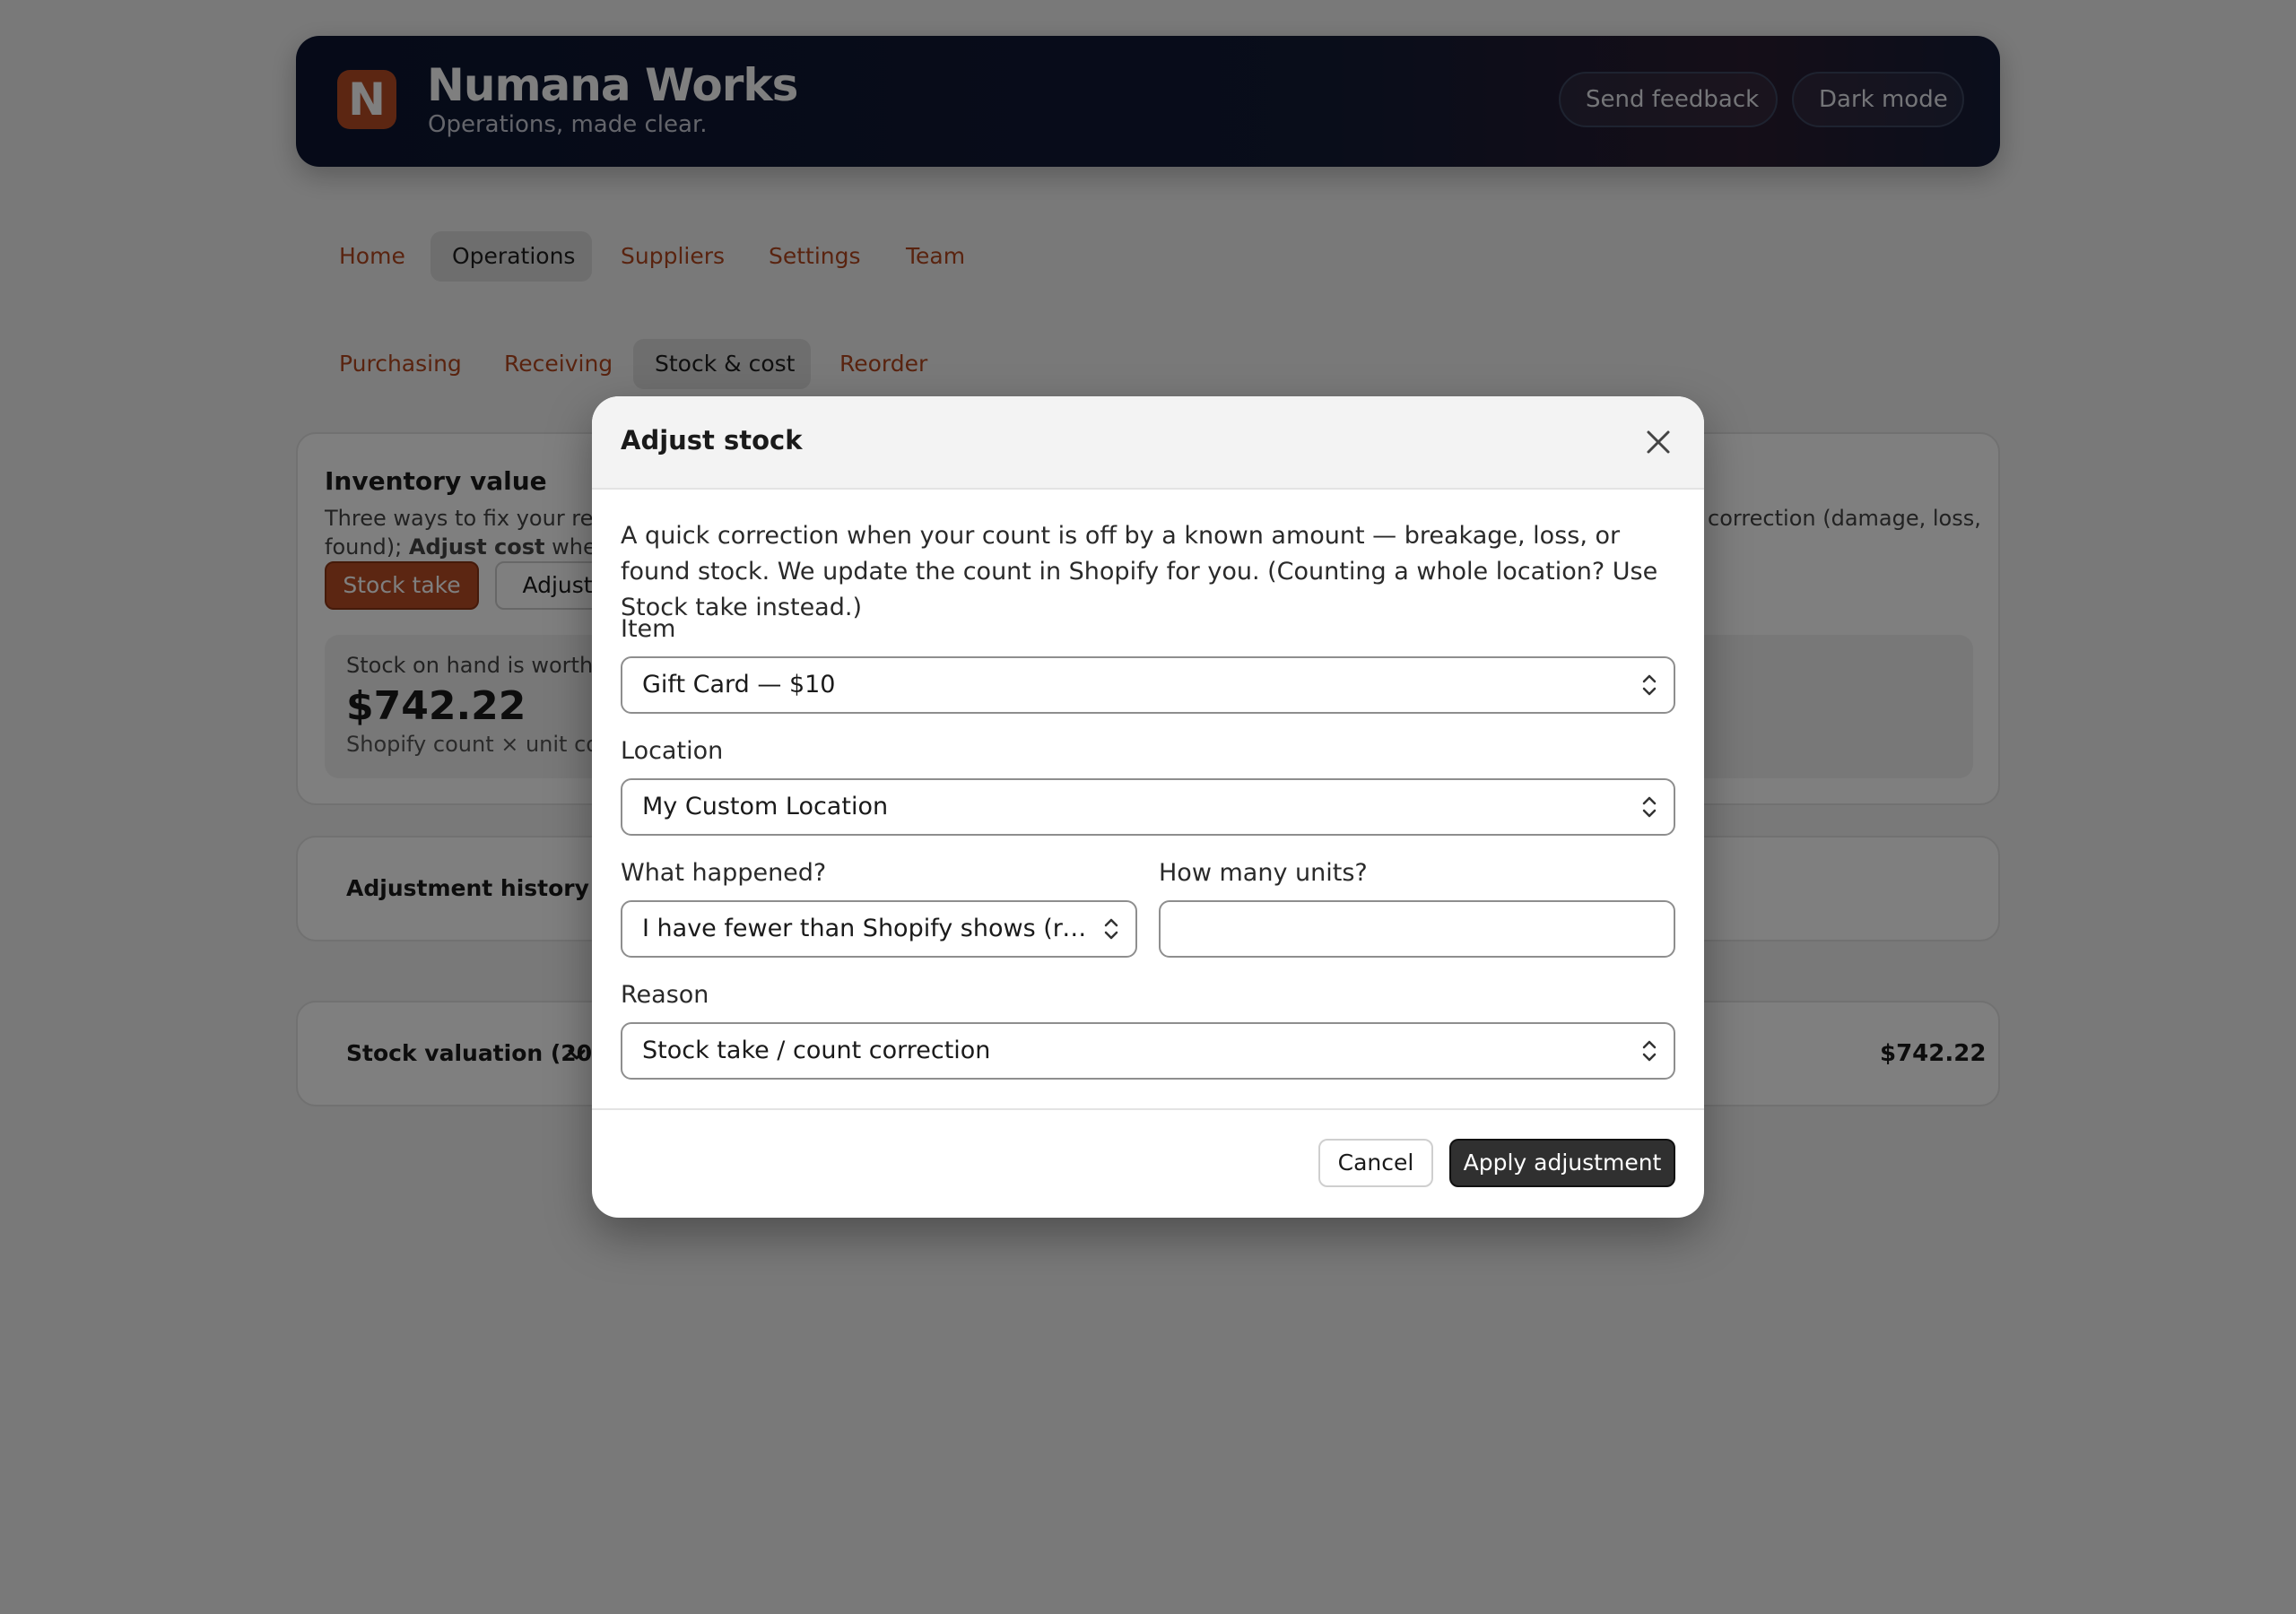  What do you see at coordinates (739, 685) in the screenshot?
I see `item-select-value: Gift Card — $10` at bounding box center [739, 685].